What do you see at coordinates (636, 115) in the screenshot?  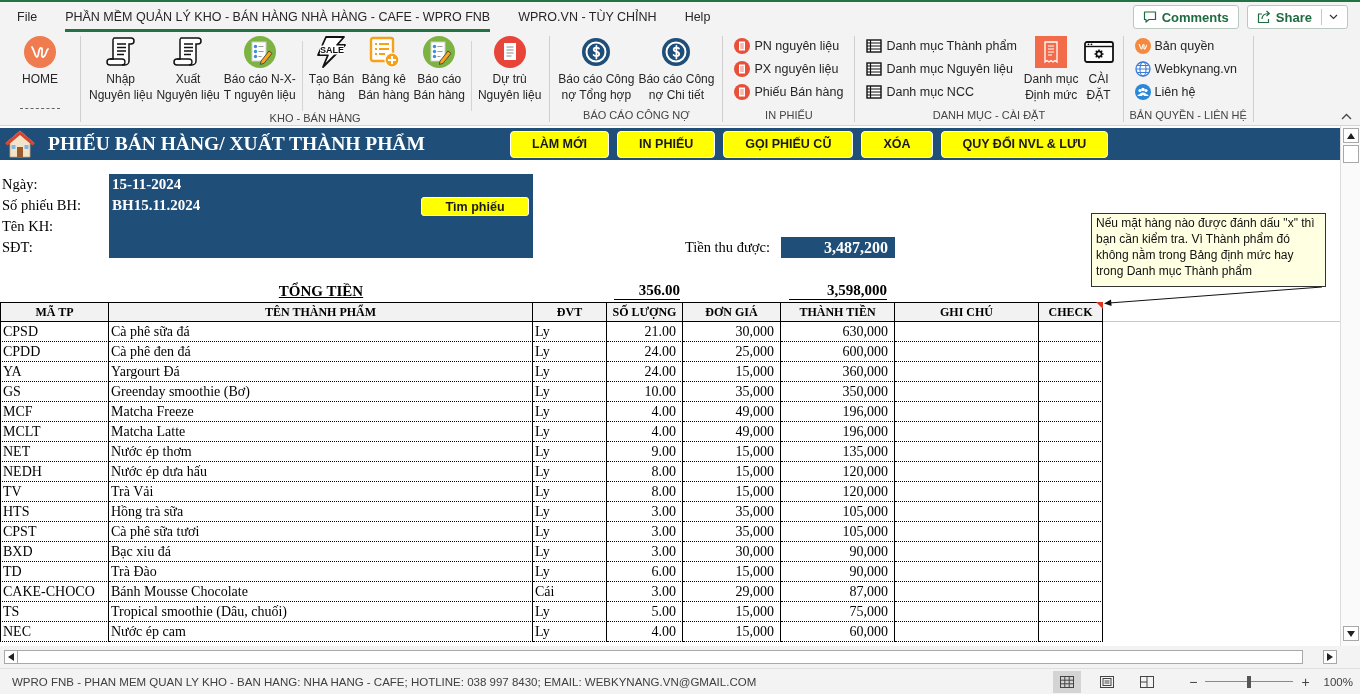 I see `ribbon-group-label: BÁO CÁO CÔNG NỢ` at bounding box center [636, 115].